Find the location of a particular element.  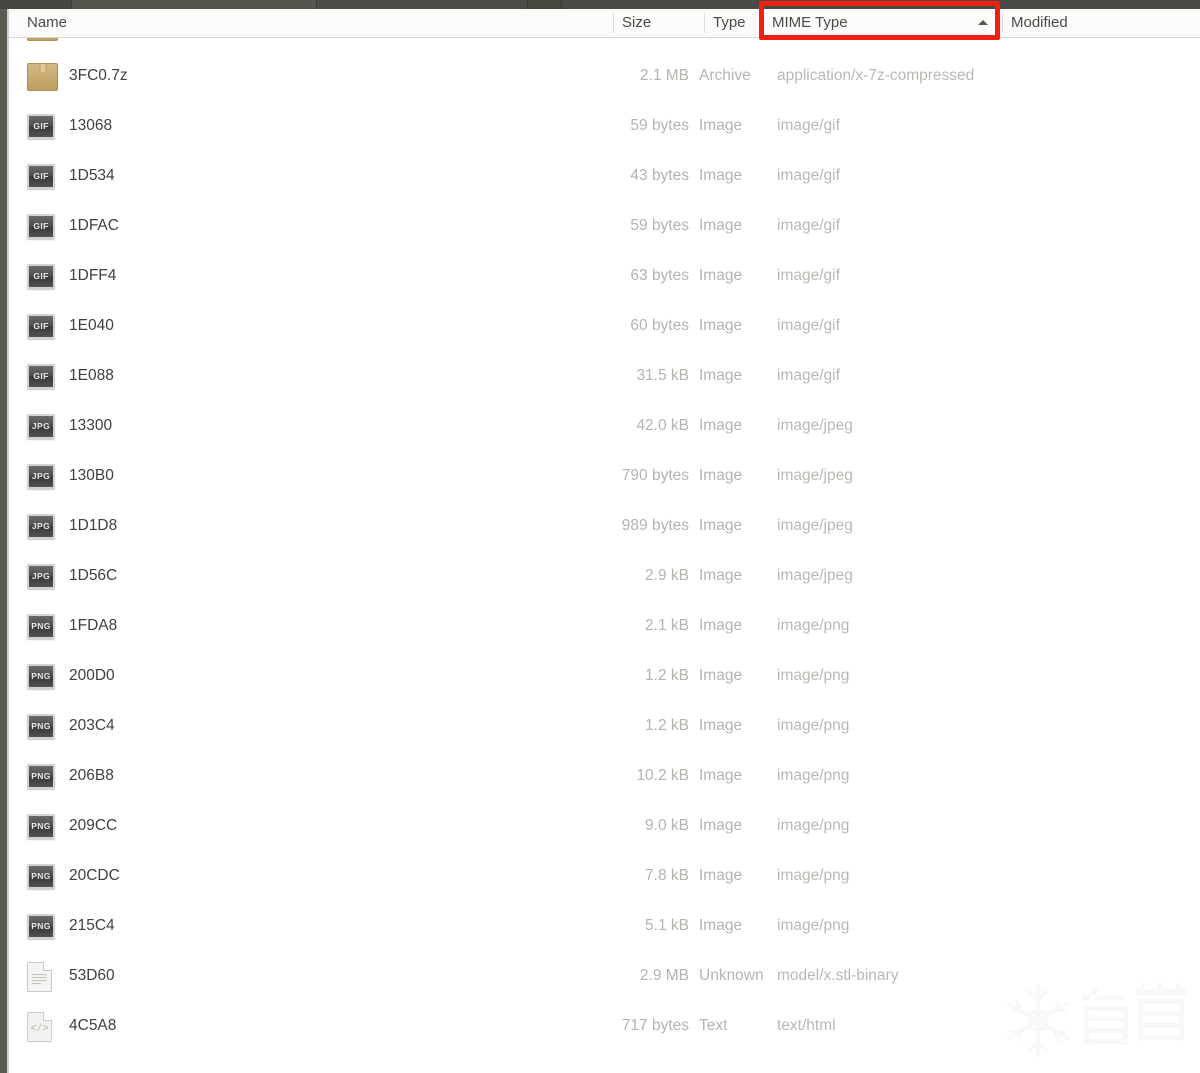

file-size-cell: 42.0 kB is located at coordinates (662, 425).